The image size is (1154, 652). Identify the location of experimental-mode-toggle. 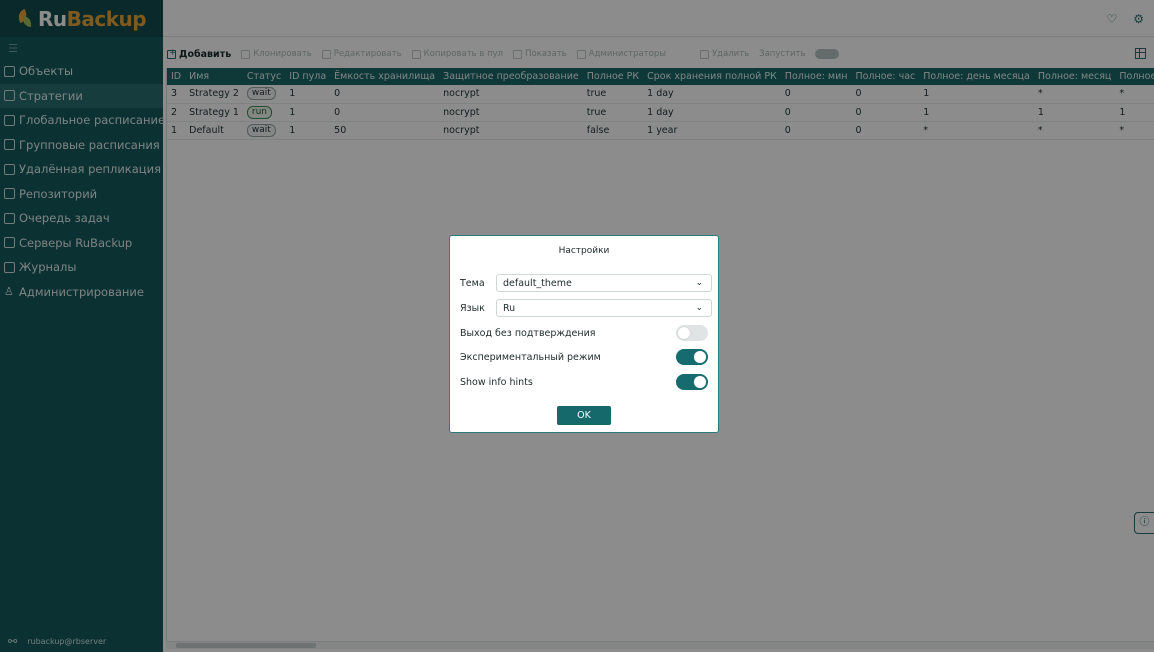
(692, 357).